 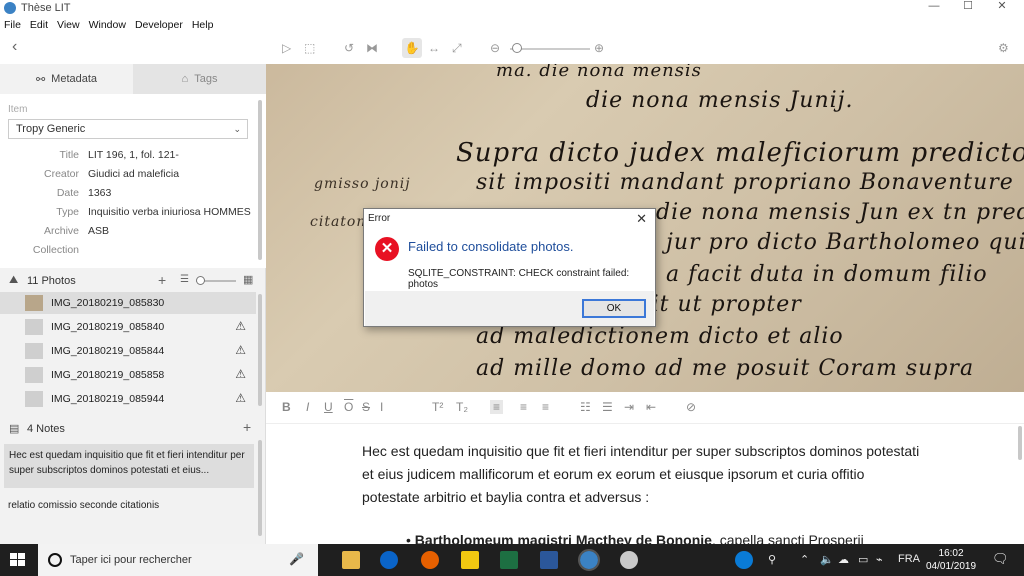 What do you see at coordinates (159, 25) in the screenshot?
I see `menu-developer: Developer` at bounding box center [159, 25].